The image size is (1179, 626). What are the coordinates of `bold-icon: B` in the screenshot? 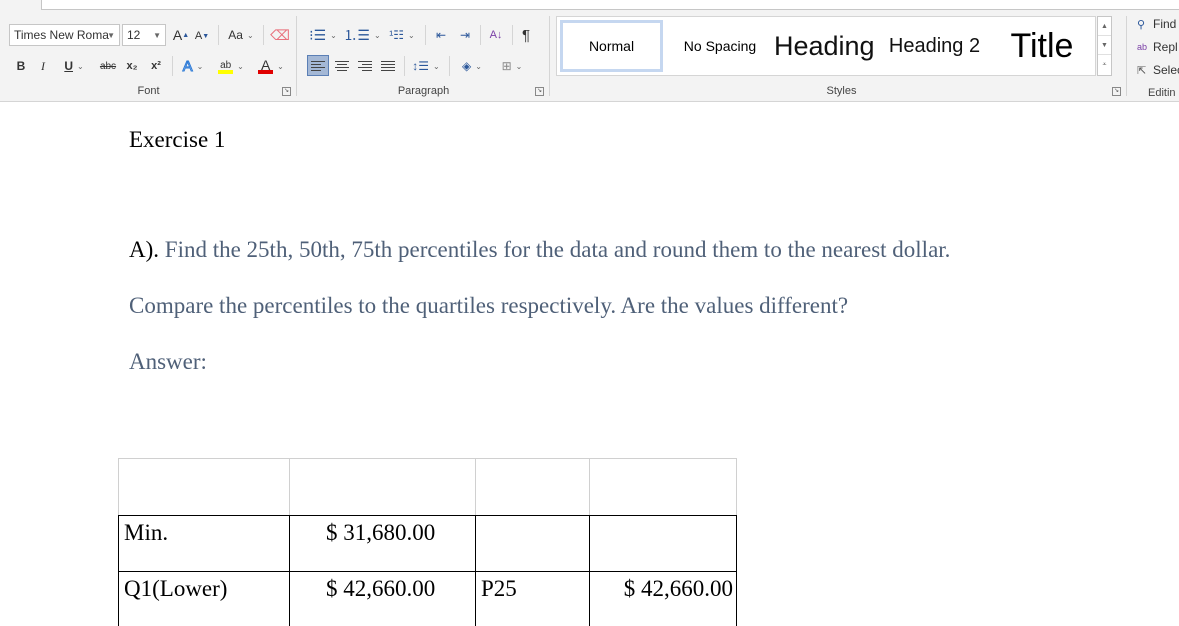 It's located at (21, 66).